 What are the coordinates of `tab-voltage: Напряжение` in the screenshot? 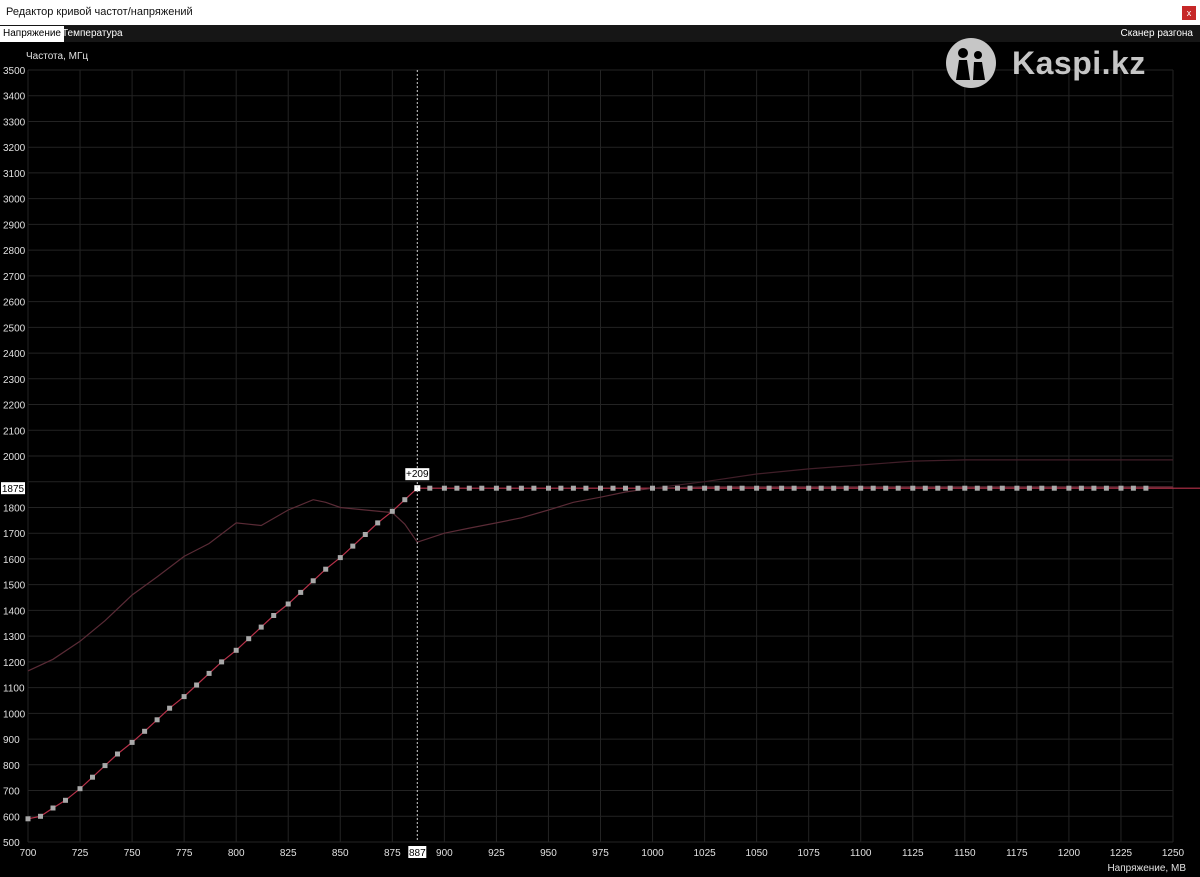 It's located at (32, 34).